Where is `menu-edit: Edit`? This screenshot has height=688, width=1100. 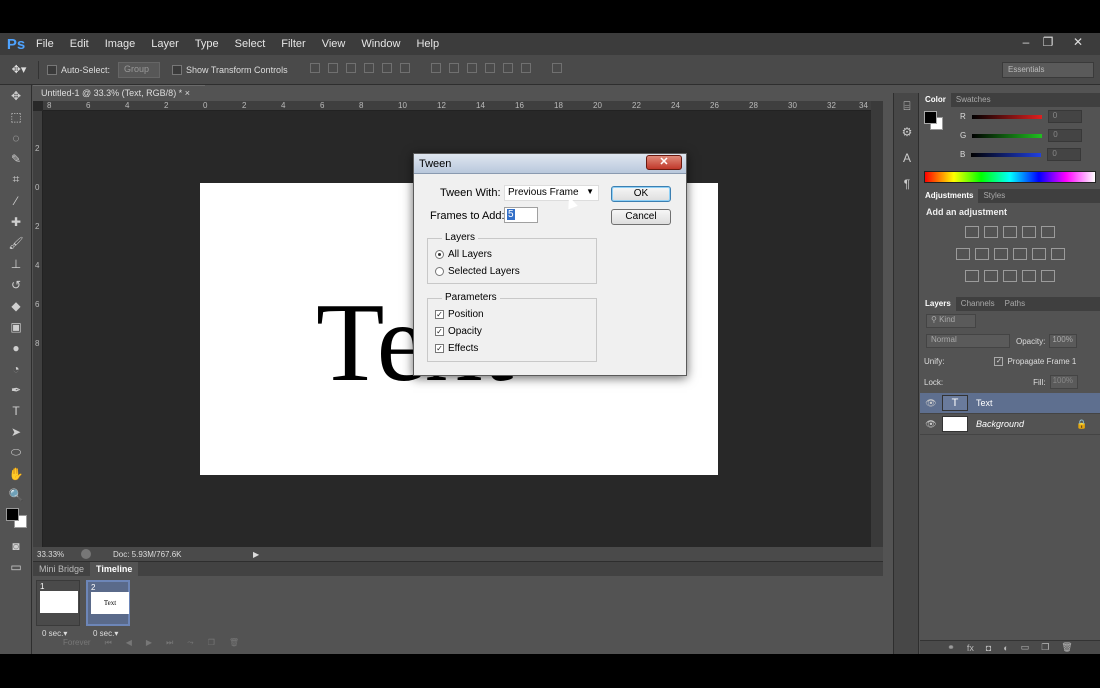 menu-edit: Edit is located at coordinates (79, 44).